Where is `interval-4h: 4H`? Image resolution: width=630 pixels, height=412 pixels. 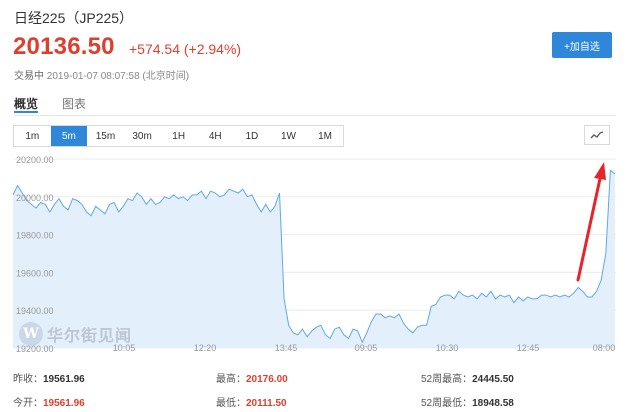
interval-4h: 4H is located at coordinates (215, 136).